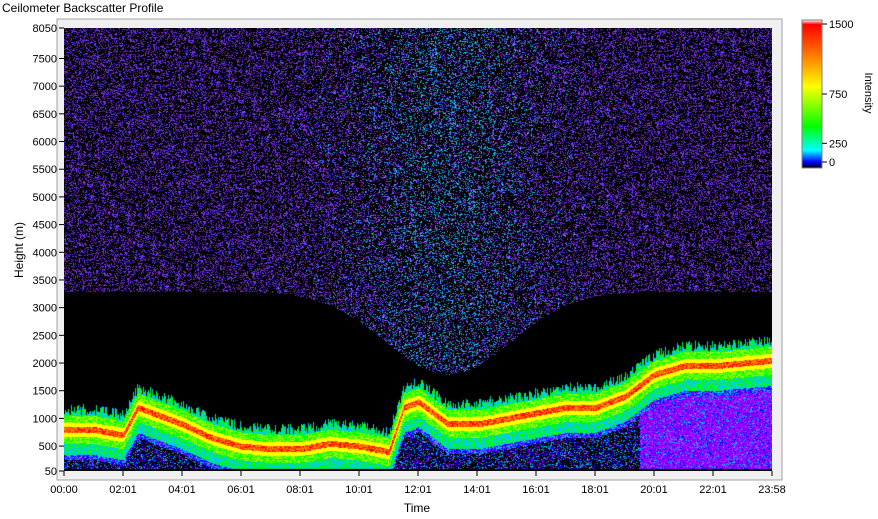  I want to click on y-tick-label: 8050, so click(45, 29).